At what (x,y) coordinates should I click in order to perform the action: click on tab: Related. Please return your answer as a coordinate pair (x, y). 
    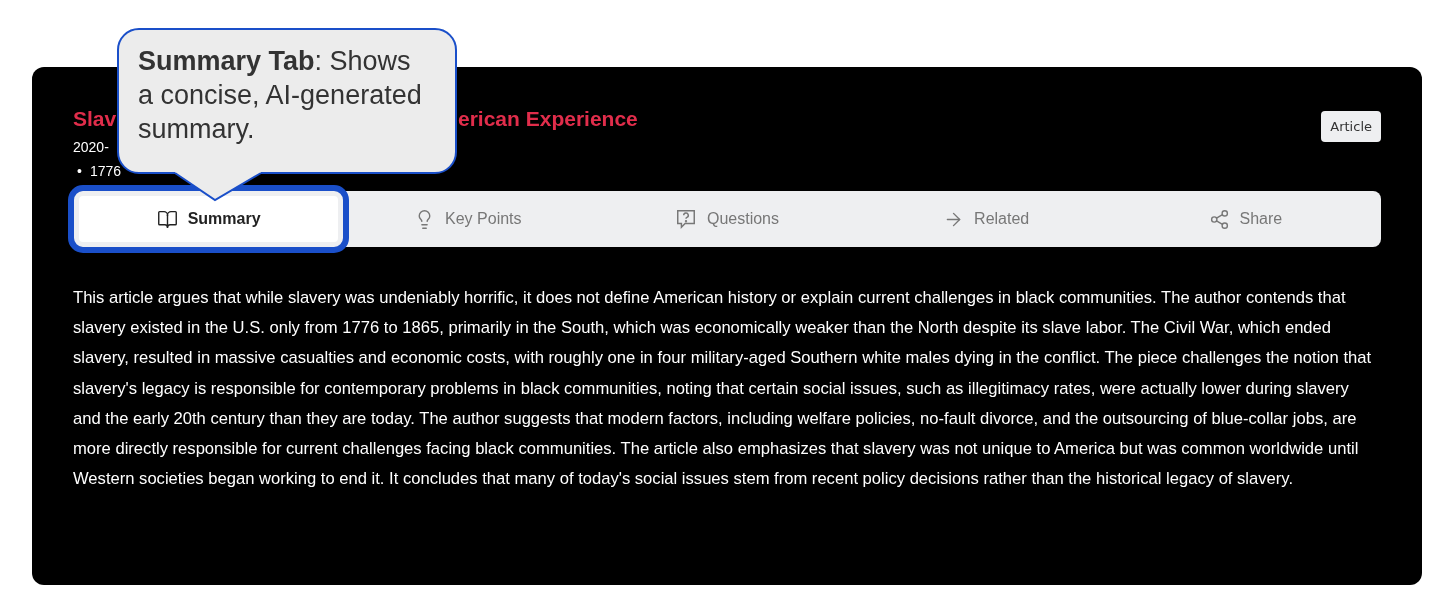
    Looking at the image, I should click on (986, 219).